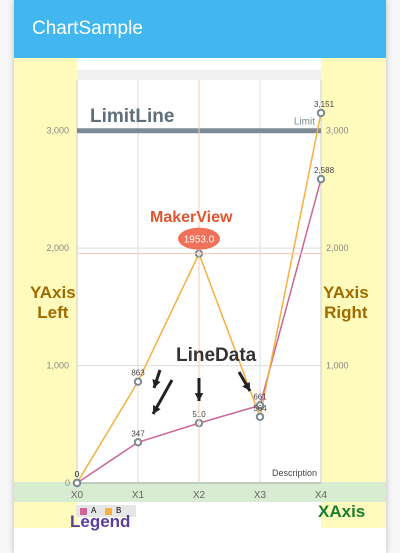  Describe the element at coordinates (57, 366) in the screenshot. I see `ytick-left: 1,000` at that location.